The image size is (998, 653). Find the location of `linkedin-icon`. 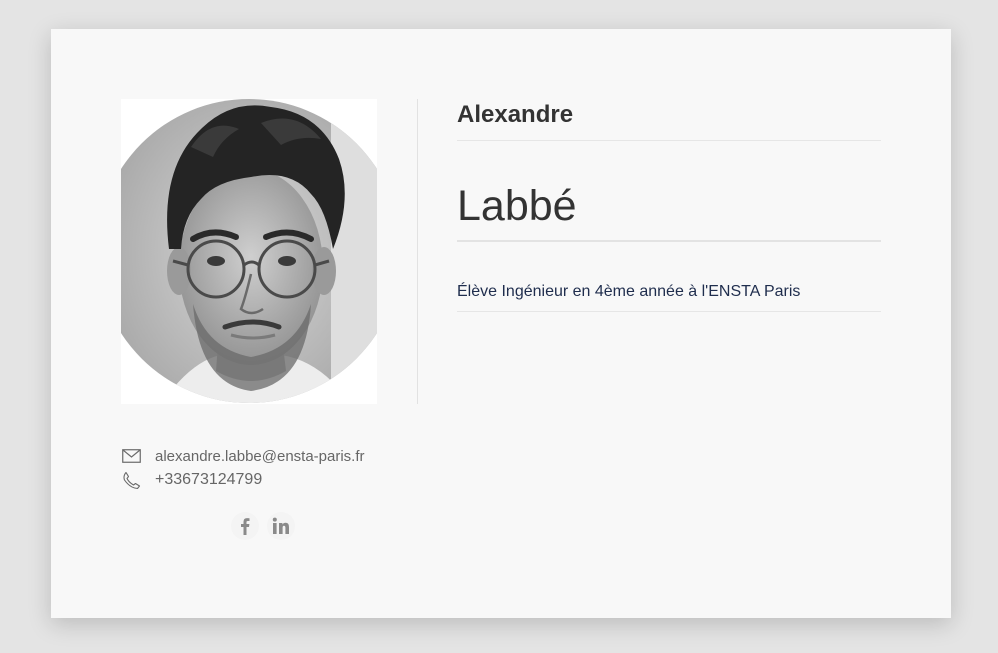

linkedin-icon is located at coordinates (280, 525).